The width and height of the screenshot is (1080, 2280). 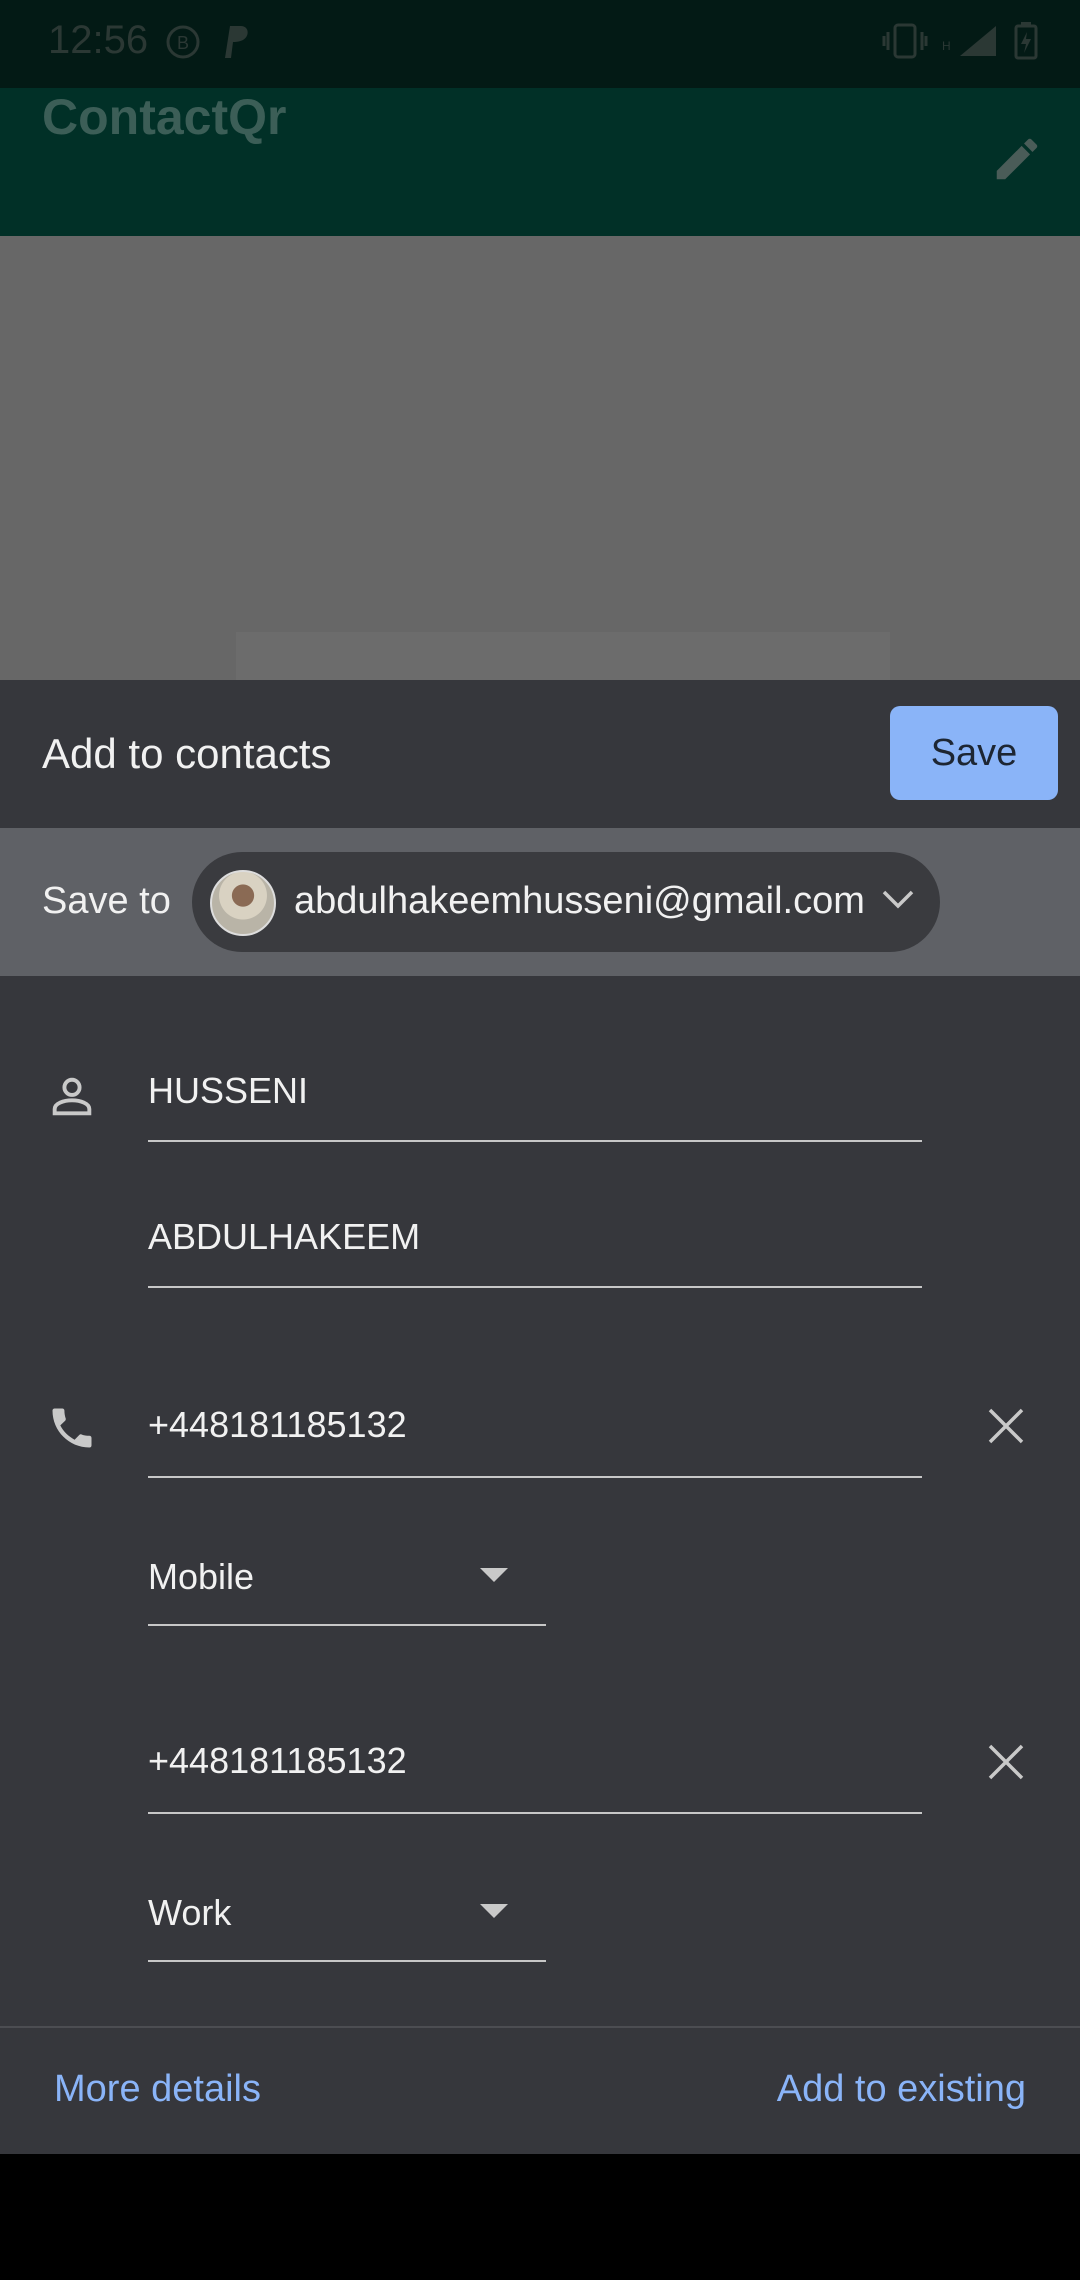 I want to click on phone-type-select-1: Mobile, so click(x=201, y=1577).